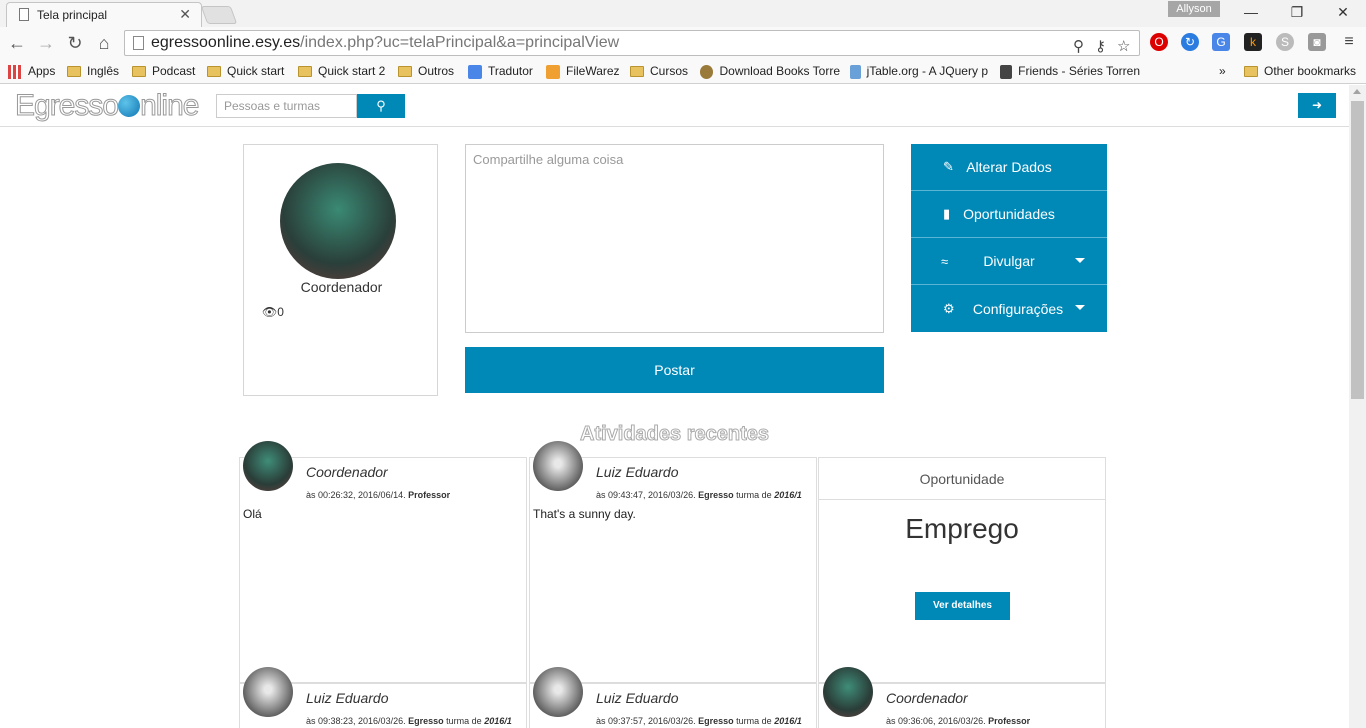  I want to click on activity-text: Olá, so click(252, 514).